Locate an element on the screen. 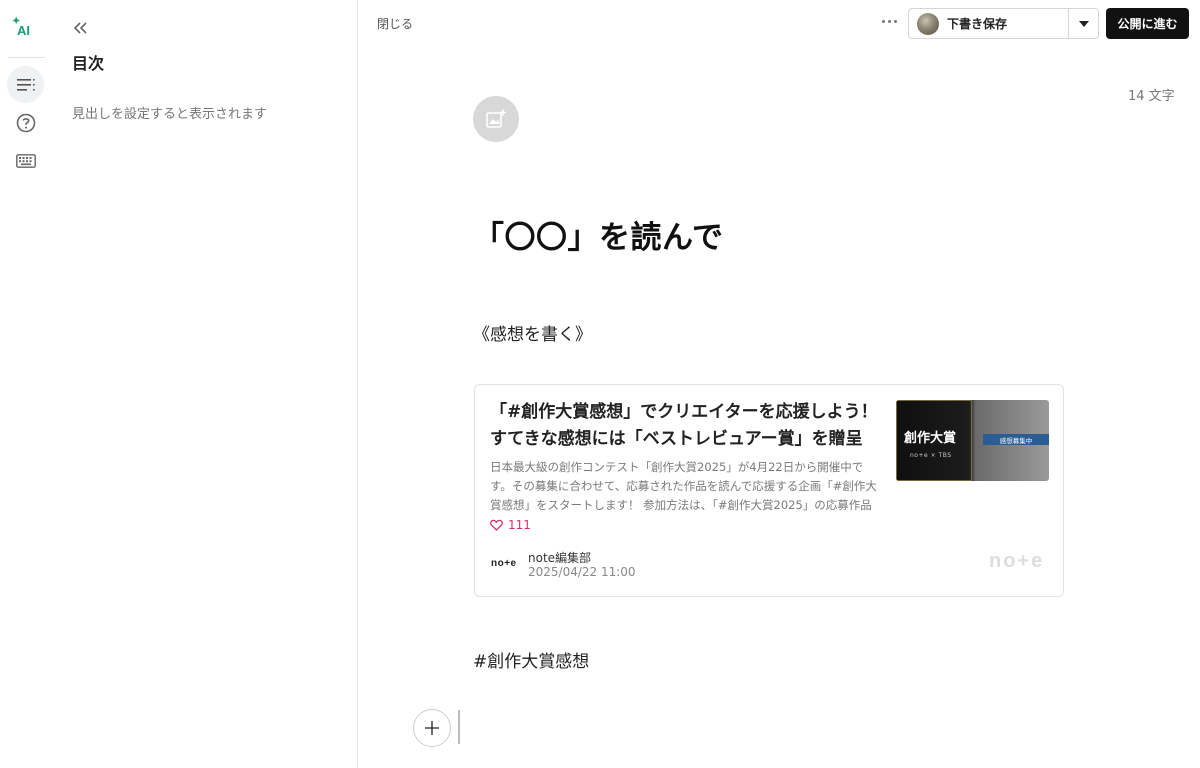 This screenshot has width=1200, height=768. thumbnail-title: 創作大賞 is located at coordinates (930, 438).